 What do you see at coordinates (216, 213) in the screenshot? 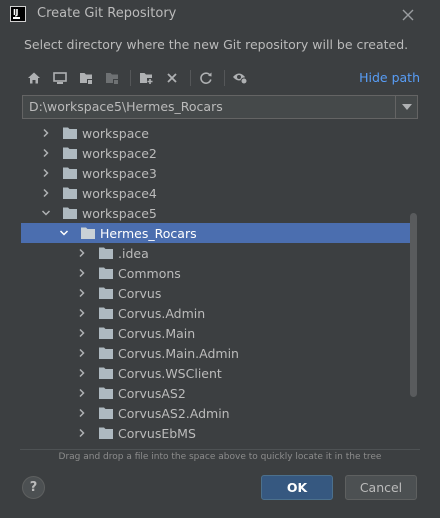
I see `tree-row: workspace5` at bounding box center [216, 213].